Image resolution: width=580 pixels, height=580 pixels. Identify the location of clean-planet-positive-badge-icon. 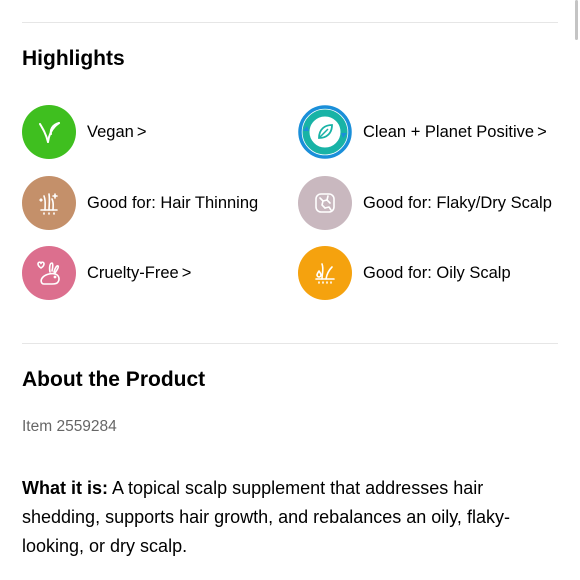
(325, 132).